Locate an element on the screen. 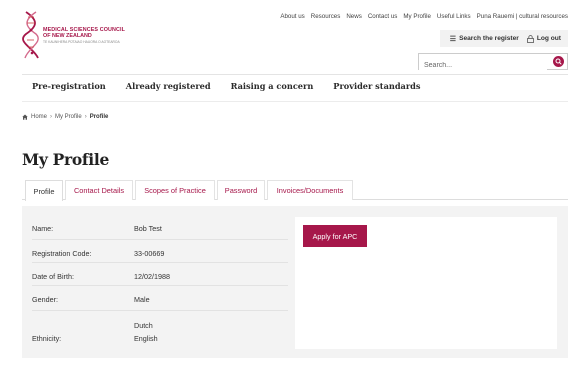 This screenshot has height=379, width=581. breadcrumb-current: Profile is located at coordinates (99, 117).